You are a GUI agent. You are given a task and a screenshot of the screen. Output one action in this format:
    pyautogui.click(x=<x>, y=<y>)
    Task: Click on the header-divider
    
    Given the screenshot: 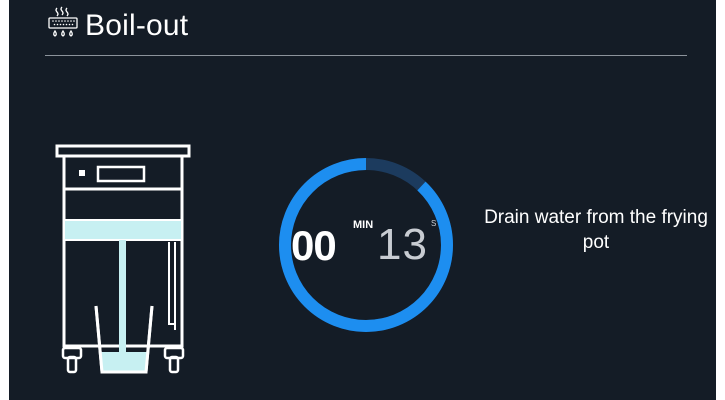 What is the action you would take?
    pyautogui.click(x=366, y=55)
    